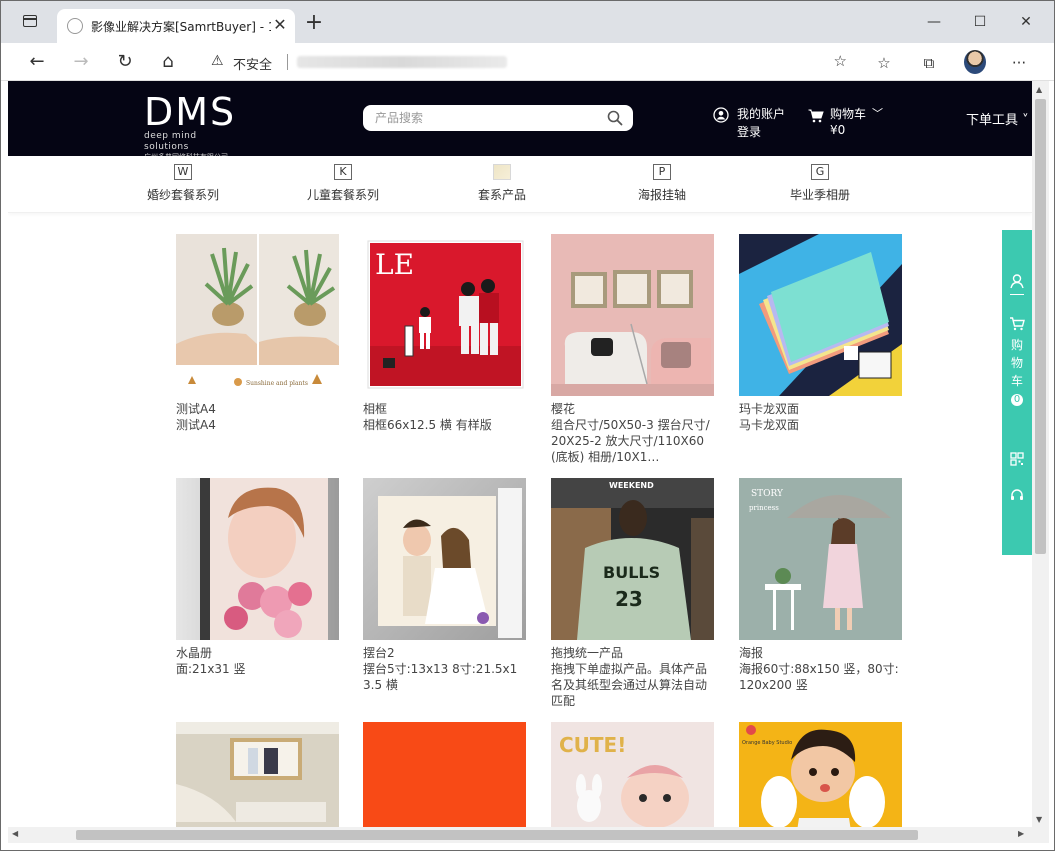 Image resolution: width=1055 pixels, height=851 pixels. I want to click on reload-button: ↻, so click(125, 62).